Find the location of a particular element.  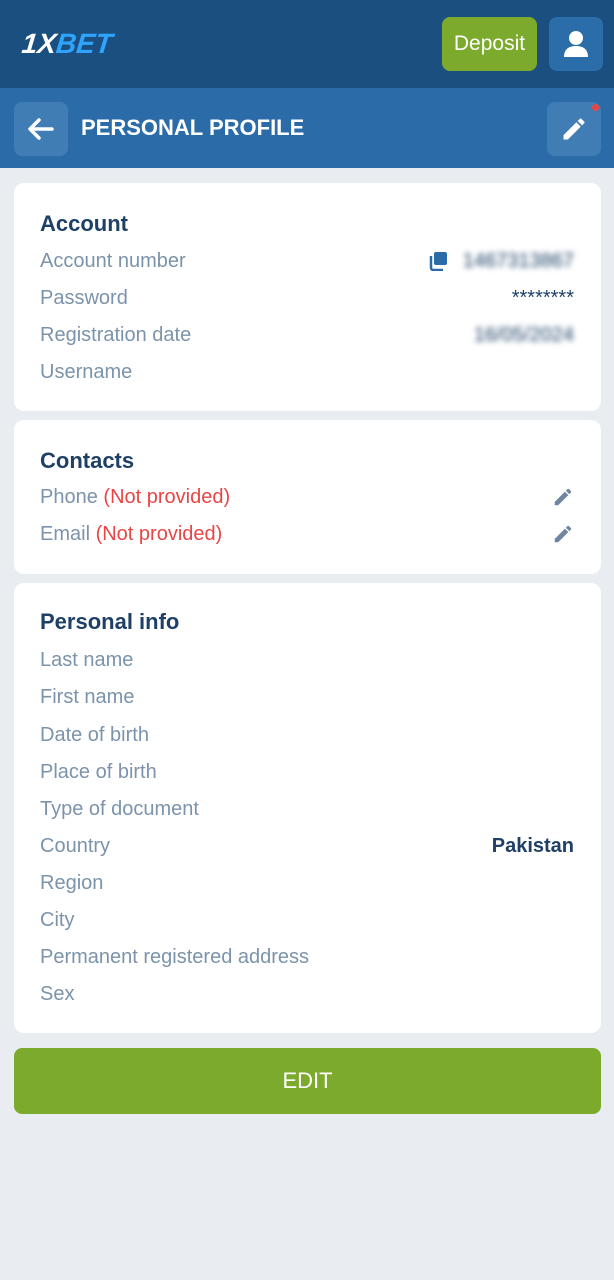

edit-profile-button is located at coordinates (574, 129).